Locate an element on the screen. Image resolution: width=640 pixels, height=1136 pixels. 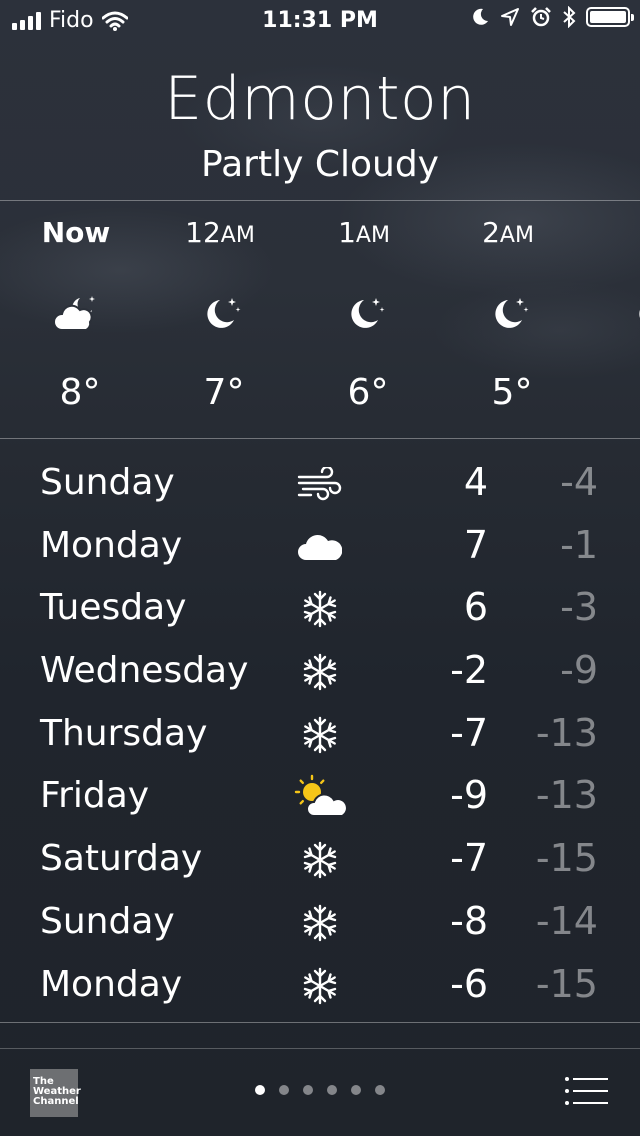
hourly-temp: 8° is located at coordinates (80, 392).